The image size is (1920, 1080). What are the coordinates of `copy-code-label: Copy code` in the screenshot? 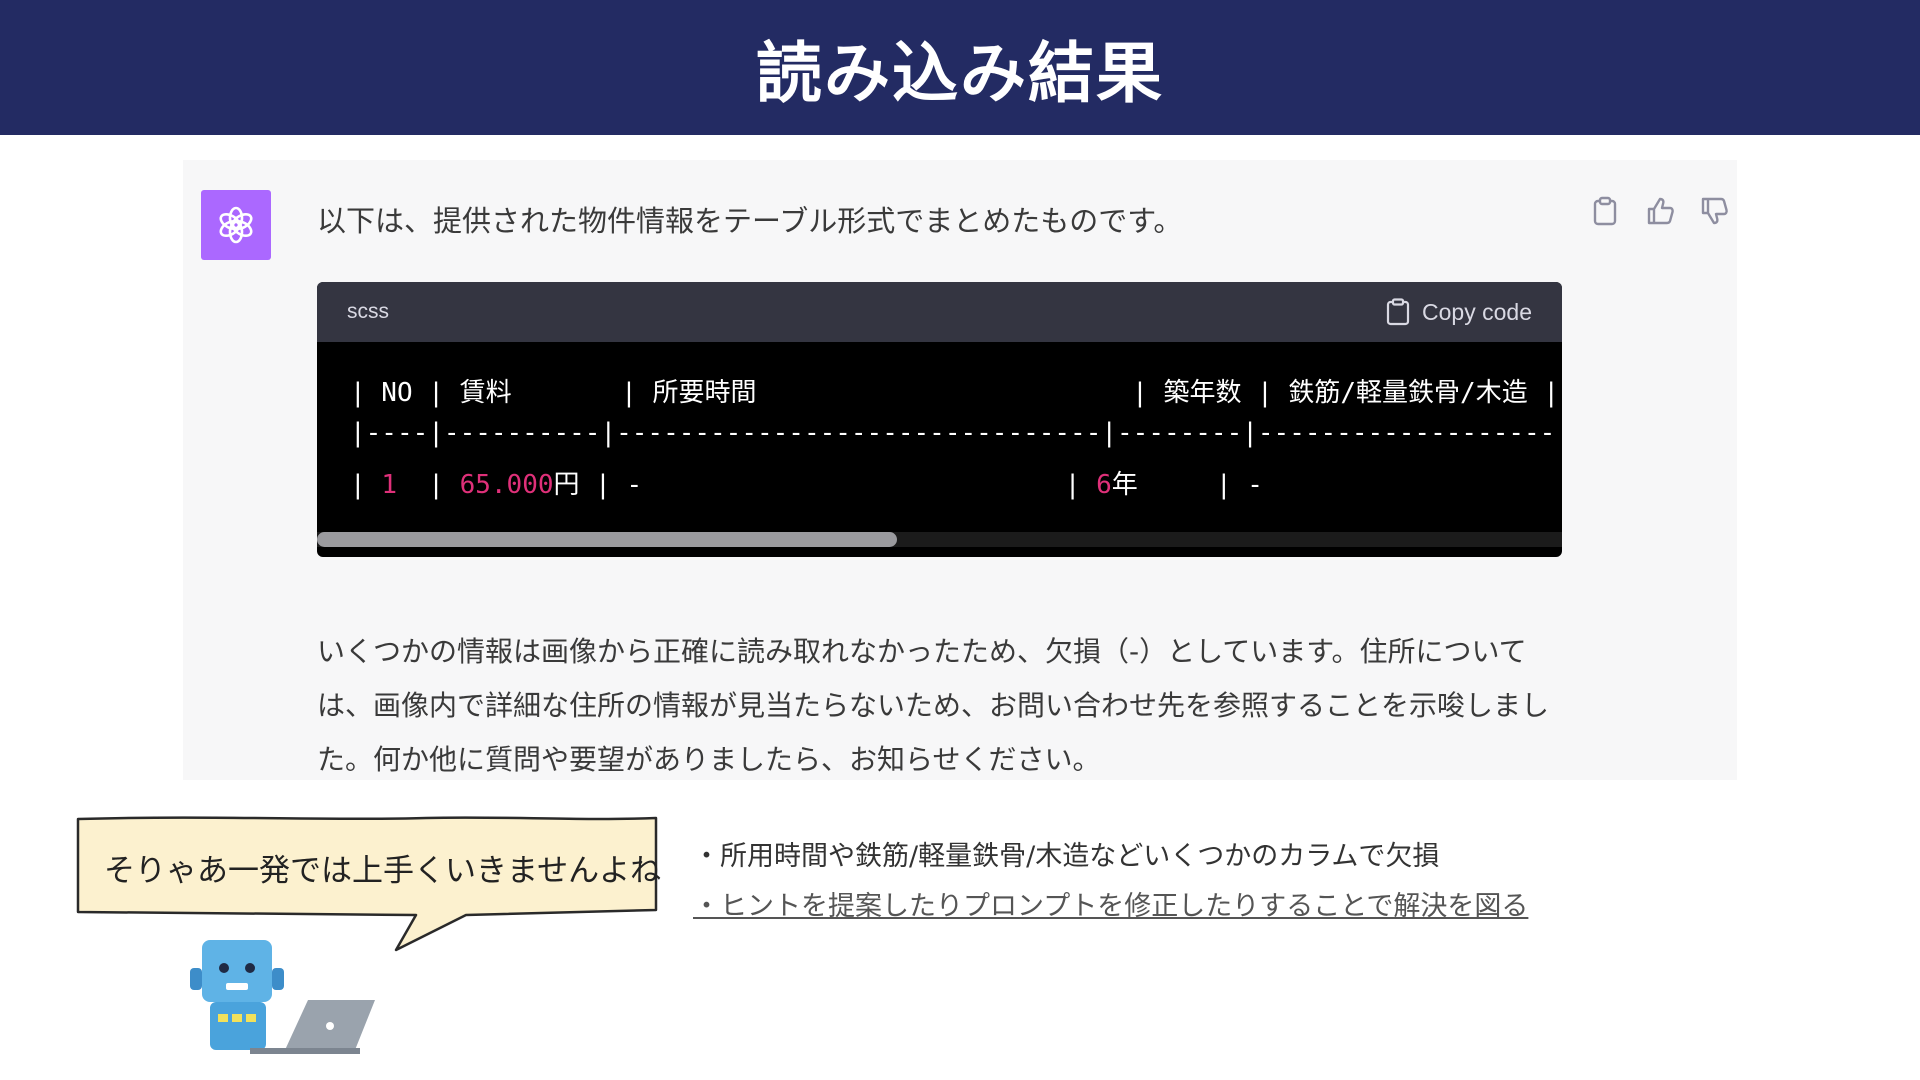 It's located at (1477, 311).